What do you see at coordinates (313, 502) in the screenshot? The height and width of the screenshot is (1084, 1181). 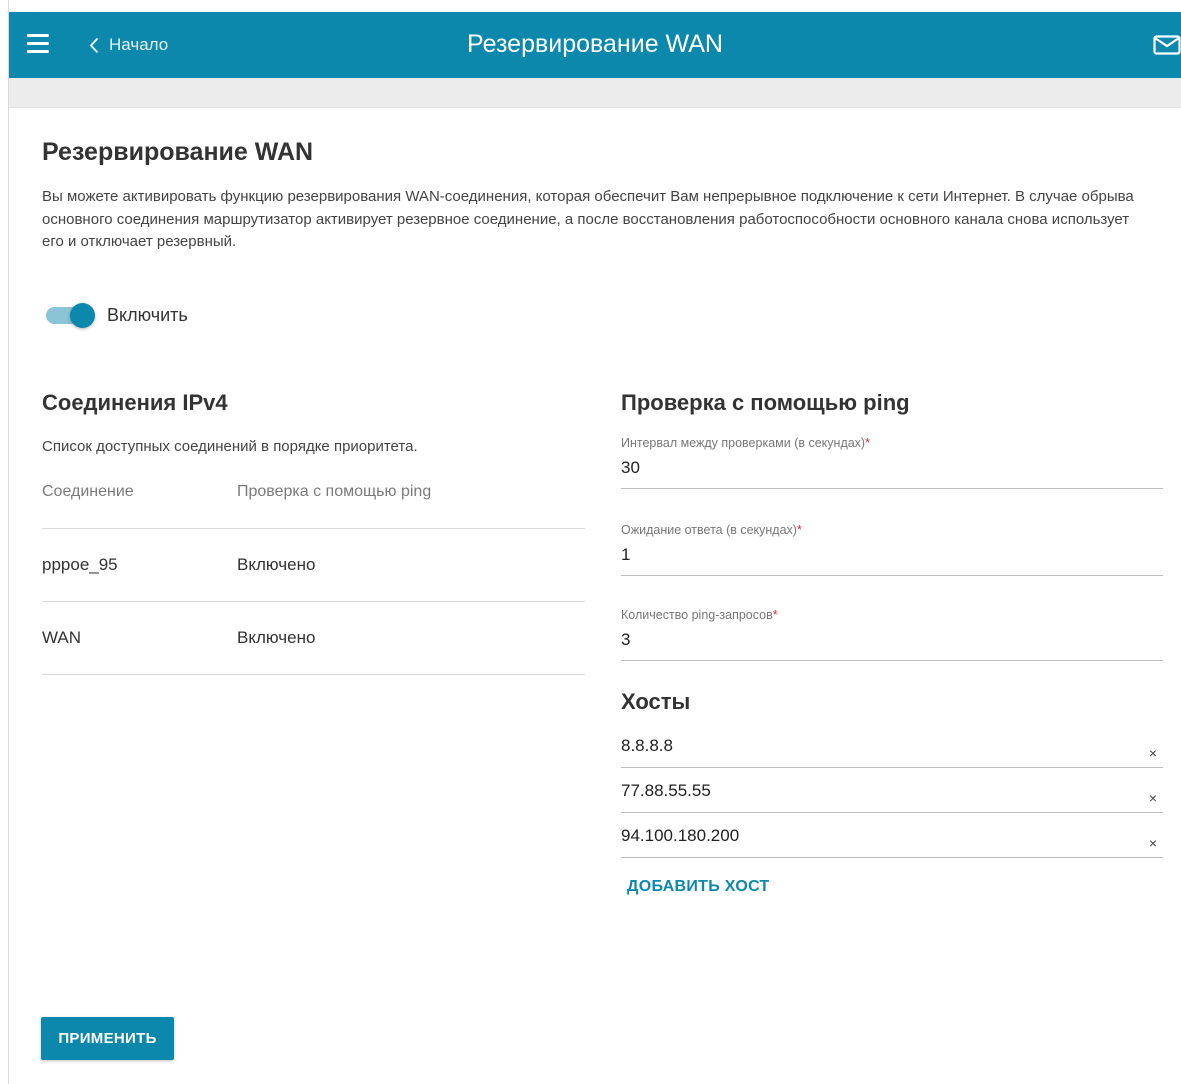 I see `table-header: Соединение Проверка с помощью ping` at bounding box center [313, 502].